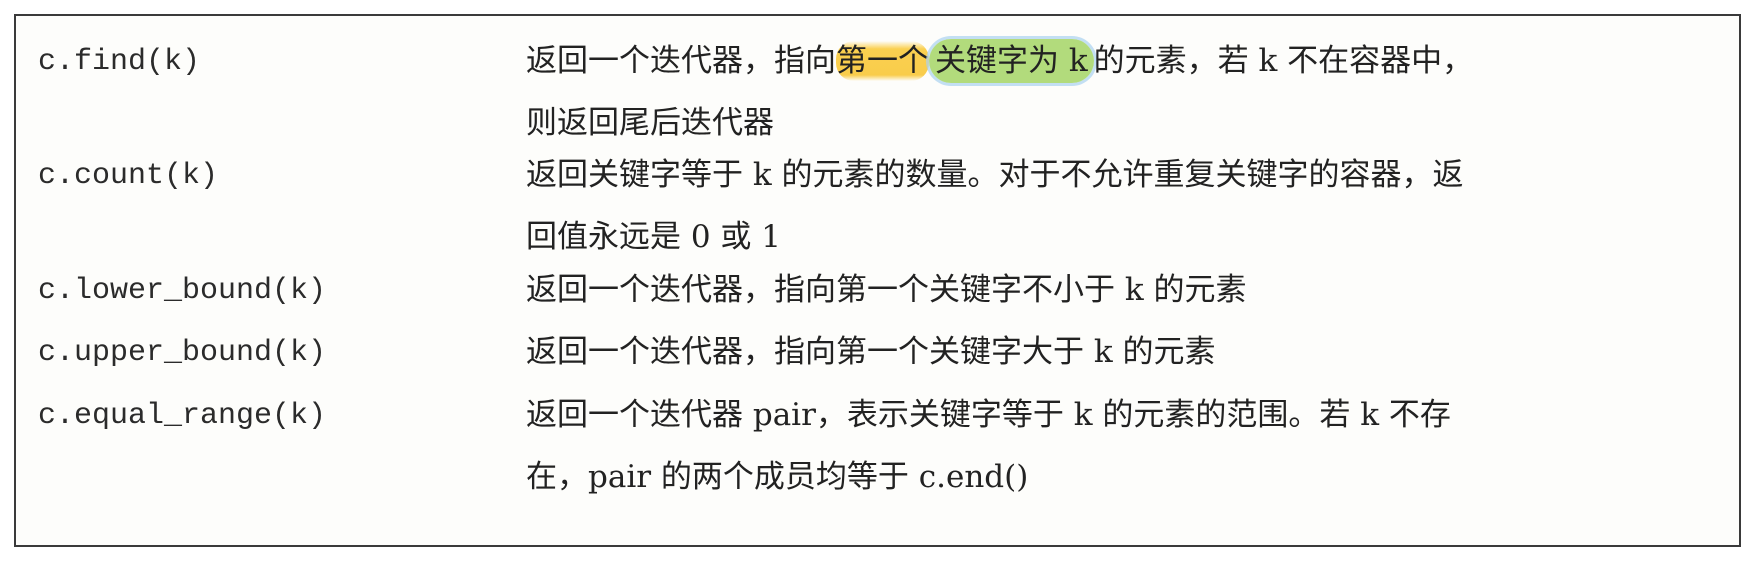 This screenshot has height=580, width=1760. Describe the element at coordinates (119, 62) in the screenshot. I see `operation-name: c.find(k)` at that location.